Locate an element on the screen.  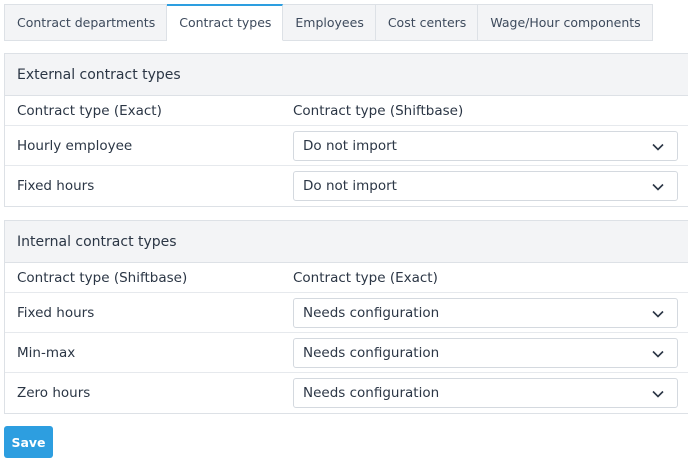
table-row: Fixed hours Do not import is located at coordinates (346, 186).